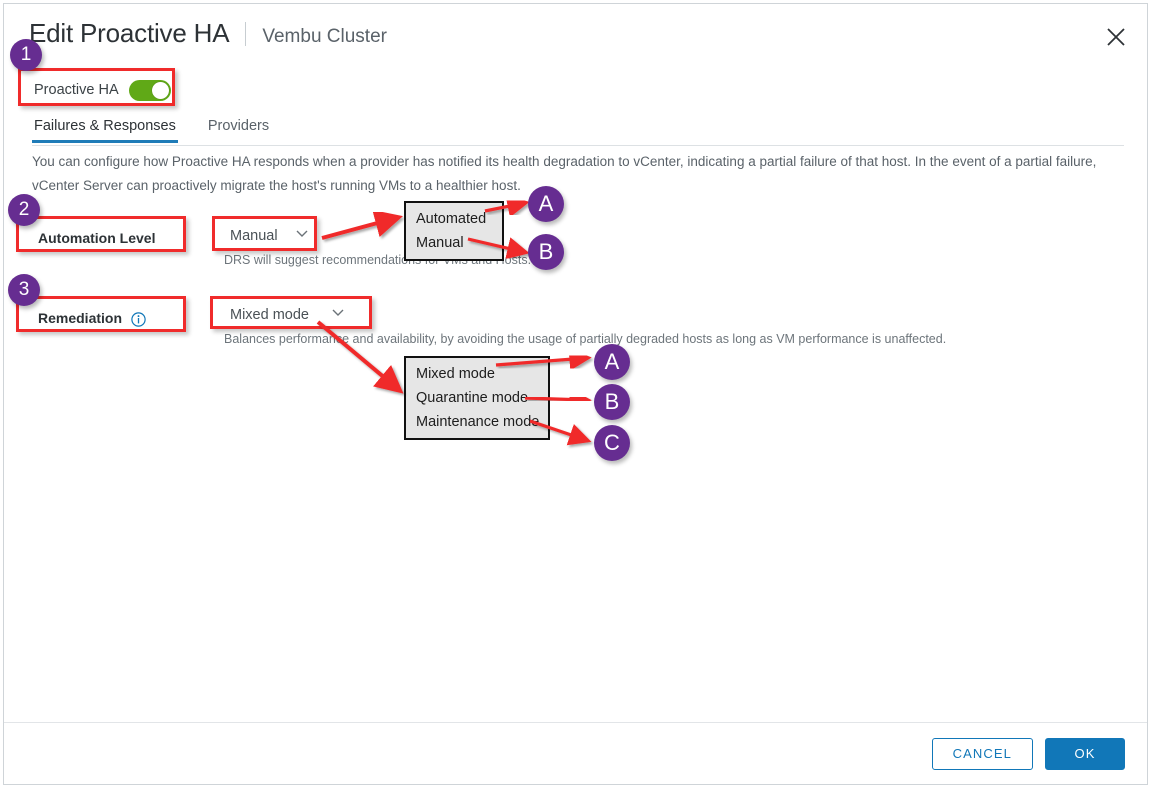 The width and height of the screenshot is (1151, 788). What do you see at coordinates (246, 34) in the screenshot?
I see `title-divider` at bounding box center [246, 34].